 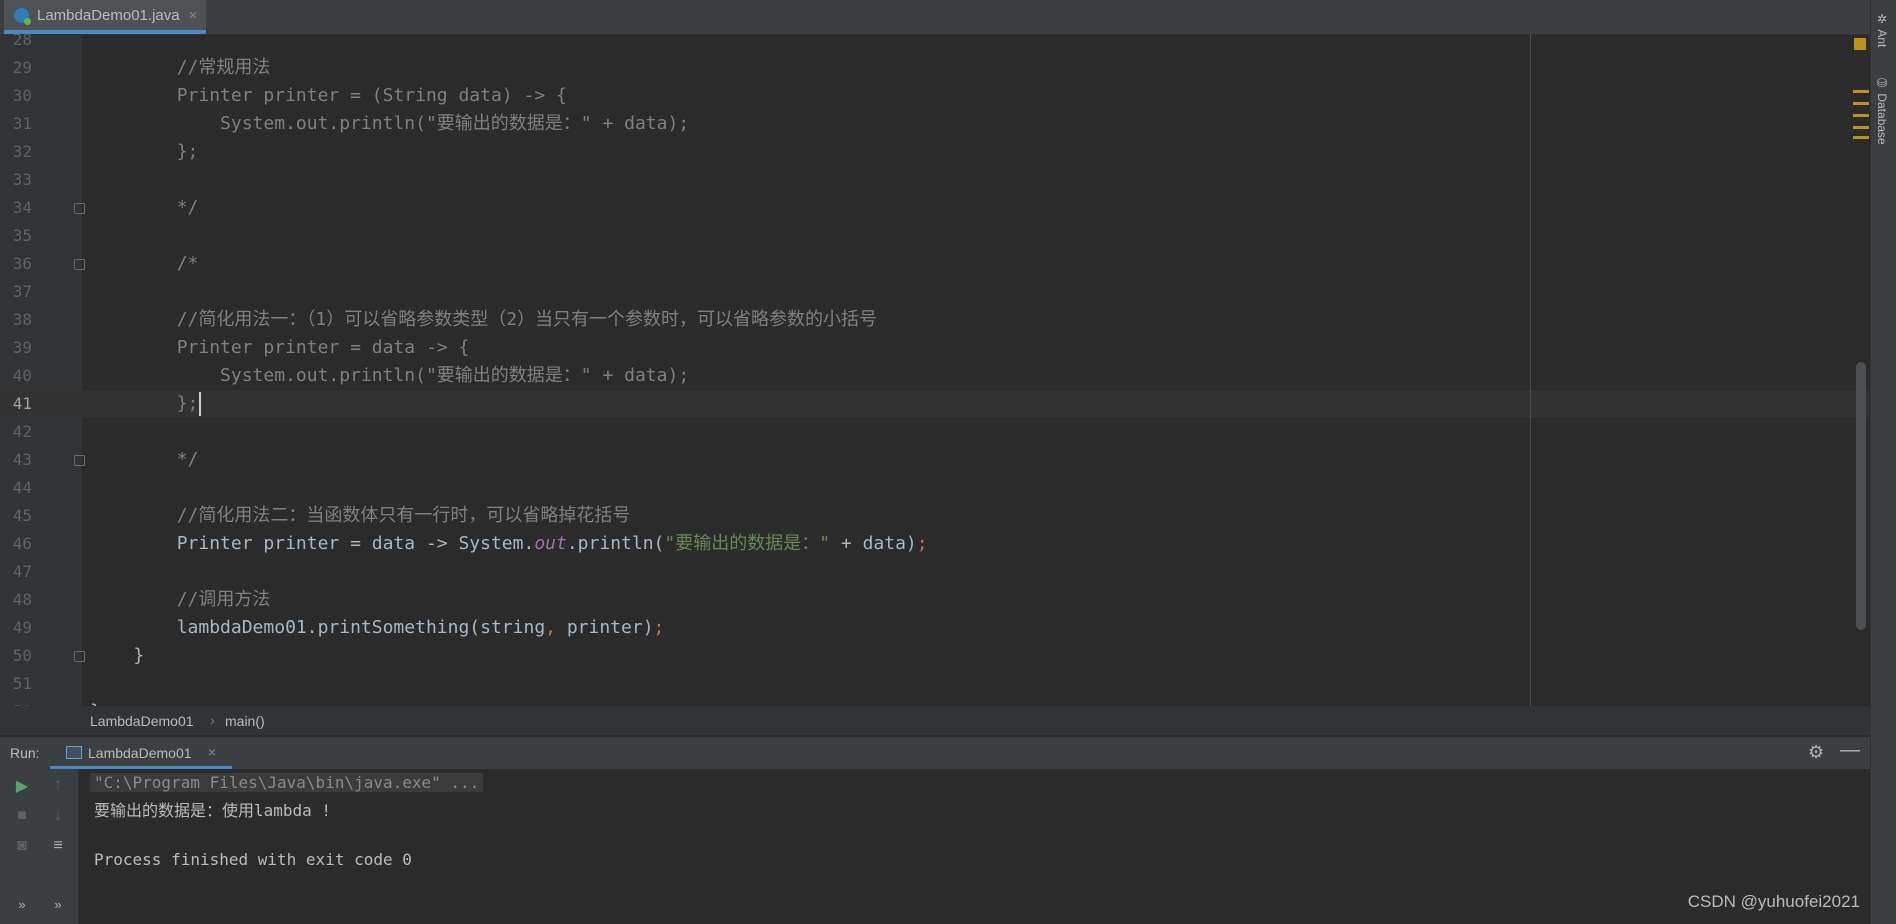 I want to click on line-number: 32, so click(x=22, y=151).